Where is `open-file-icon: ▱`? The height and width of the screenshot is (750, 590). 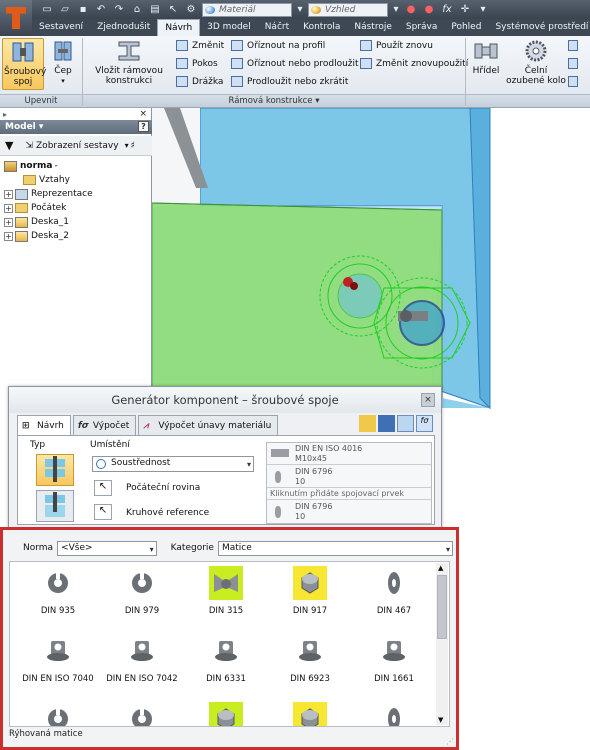 open-file-icon: ▱ is located at coordinates (65, 10).